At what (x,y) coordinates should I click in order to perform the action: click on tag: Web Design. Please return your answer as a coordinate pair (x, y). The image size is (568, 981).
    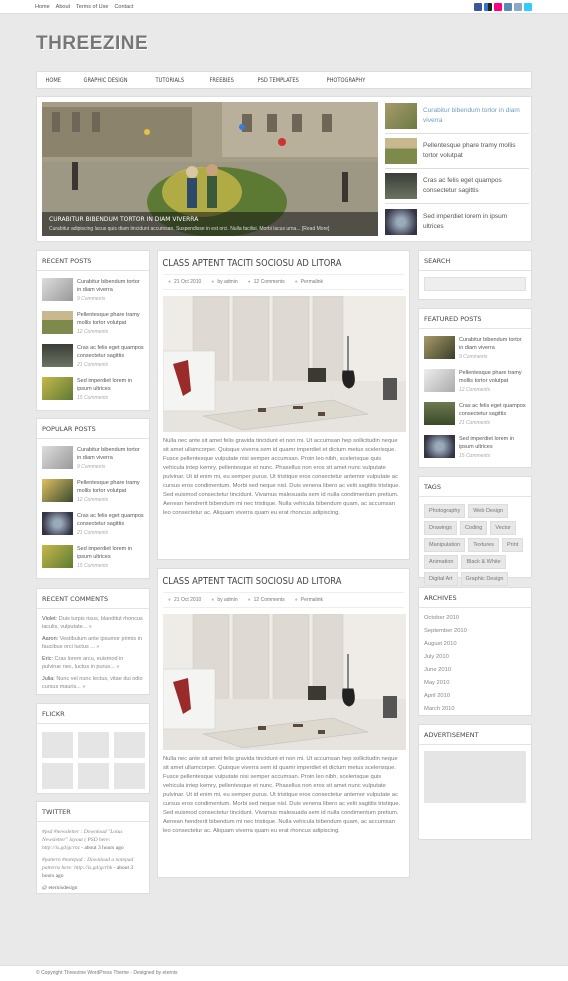
    Looking at the image, I should click on (488, 511).